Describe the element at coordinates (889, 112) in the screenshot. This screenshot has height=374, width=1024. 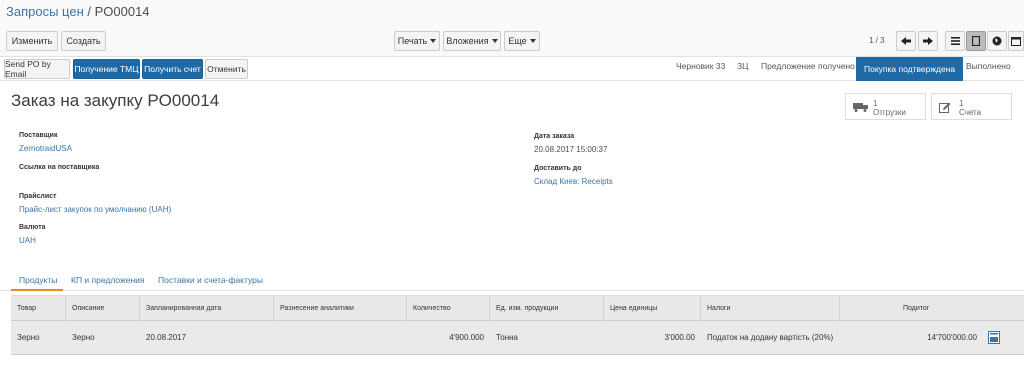
I see `shipments-label: Отгрузки` at that location.